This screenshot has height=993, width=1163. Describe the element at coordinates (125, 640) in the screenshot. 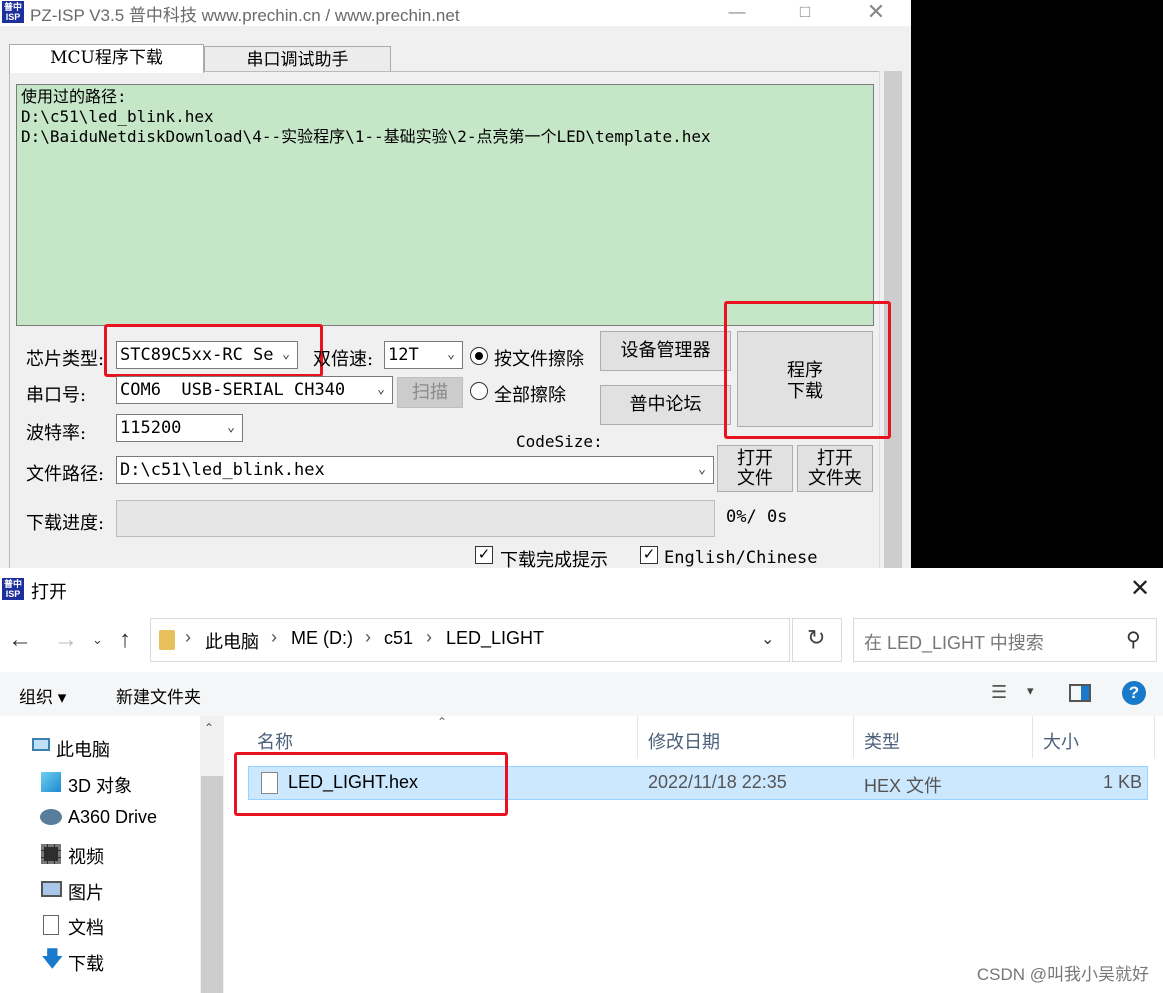

I see `up-arrow-icon: ↑` at that location.